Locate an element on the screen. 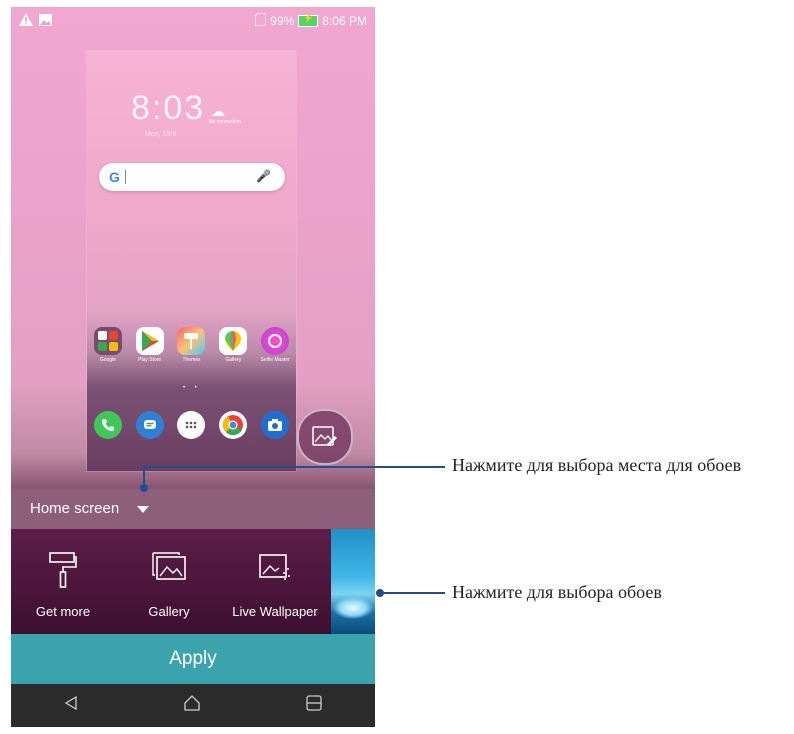  cloud-icon: ☁ is located at coordinates (218, 111).